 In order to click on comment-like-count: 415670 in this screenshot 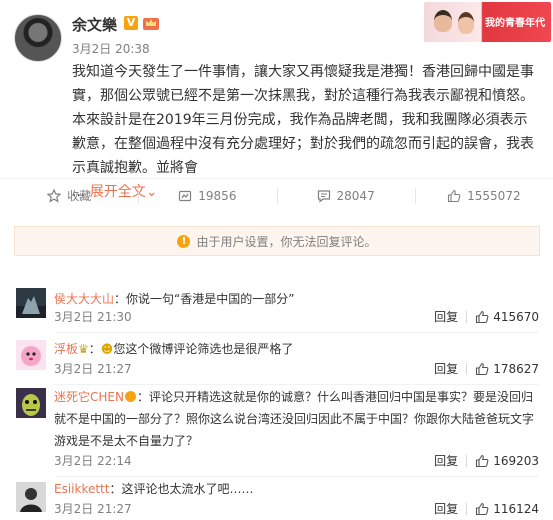, I will do `click(516, 316)`.